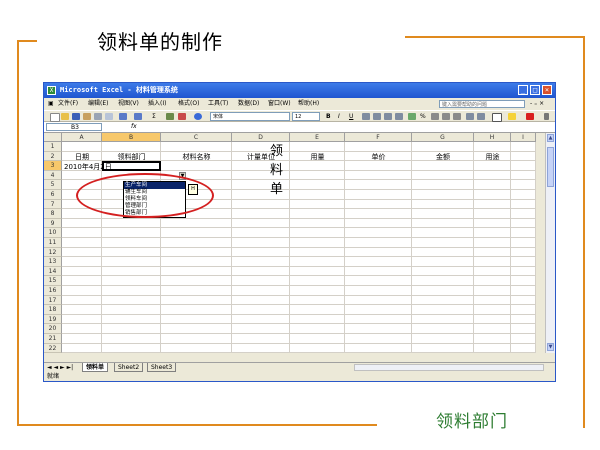 This screenshot has height=450, width=600. Describe the element at coordinates (53, 262) in the screenshot. I see `row-header: 13` at that location.